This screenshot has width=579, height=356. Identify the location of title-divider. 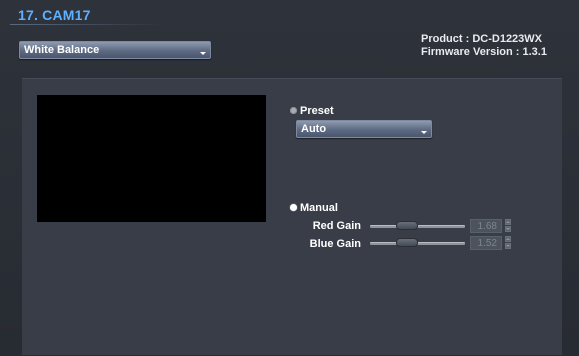
(87, 24).